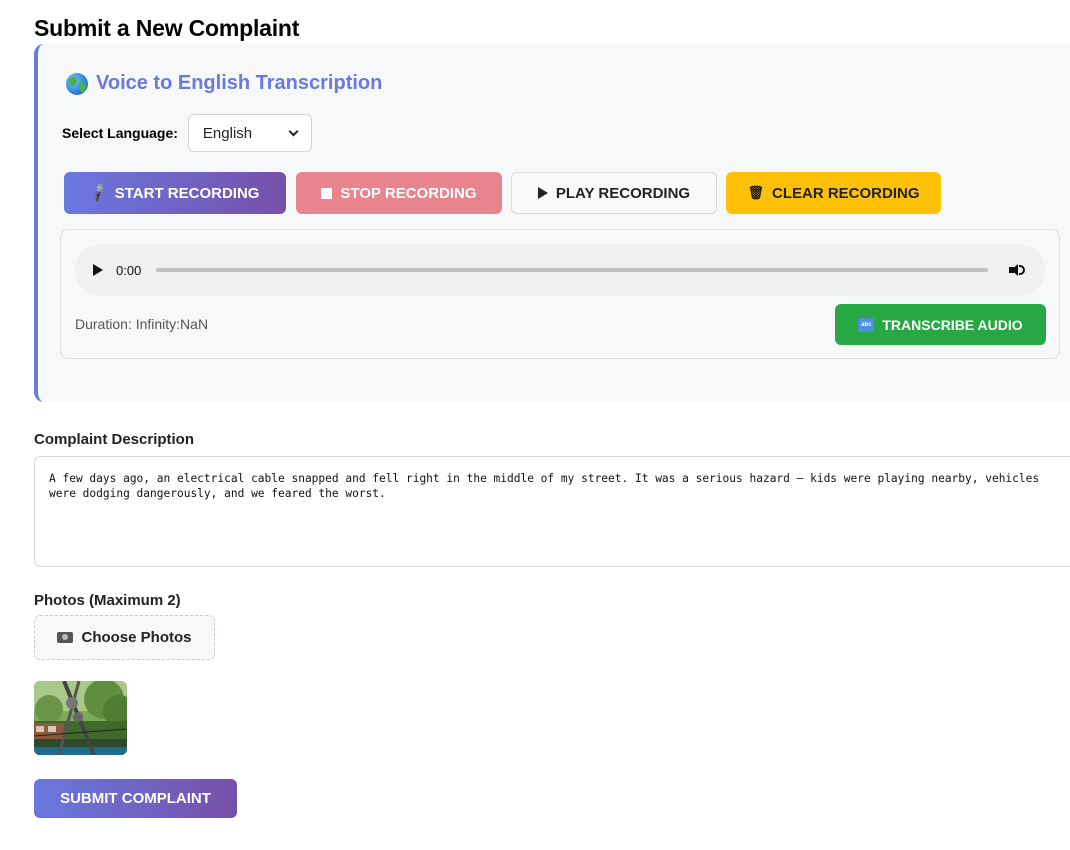 This screenshot has width=1070, height=850. I want to click on photo-thumbnail, so click(80, 718).